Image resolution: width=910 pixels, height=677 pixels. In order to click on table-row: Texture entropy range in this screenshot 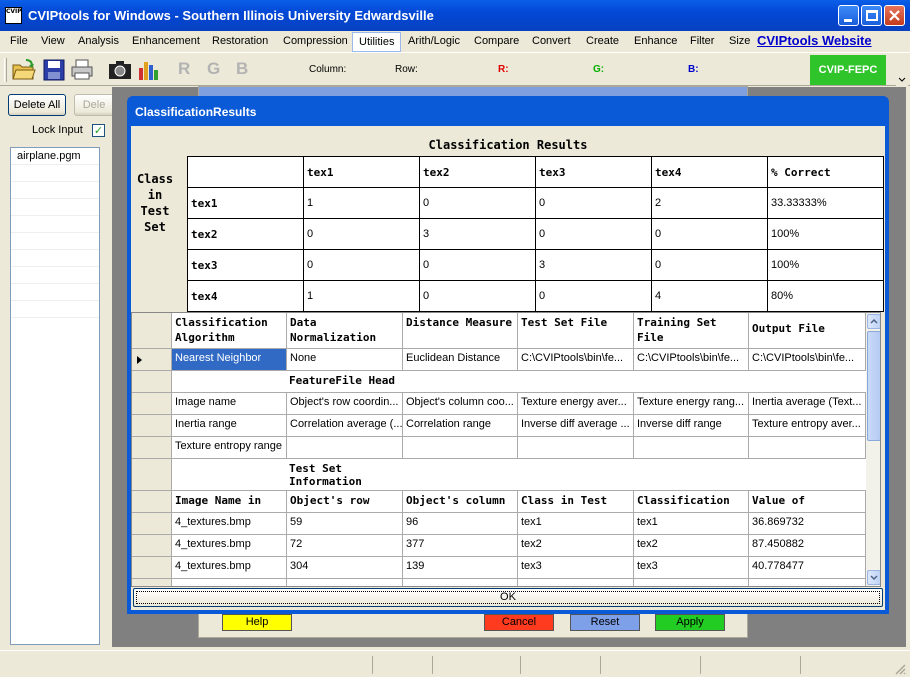, I will do `click(499, 448)`.